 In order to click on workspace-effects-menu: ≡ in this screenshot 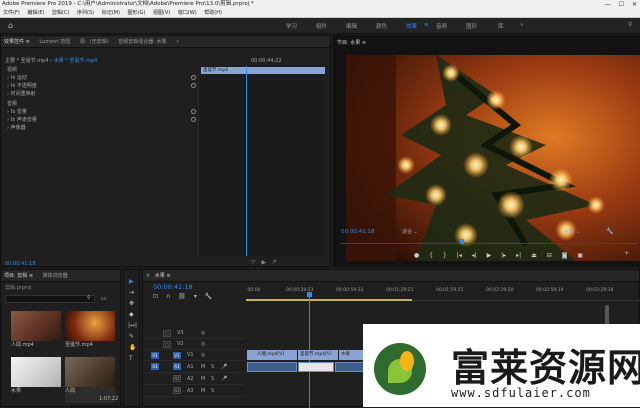, I will do `click(426, 25)`.